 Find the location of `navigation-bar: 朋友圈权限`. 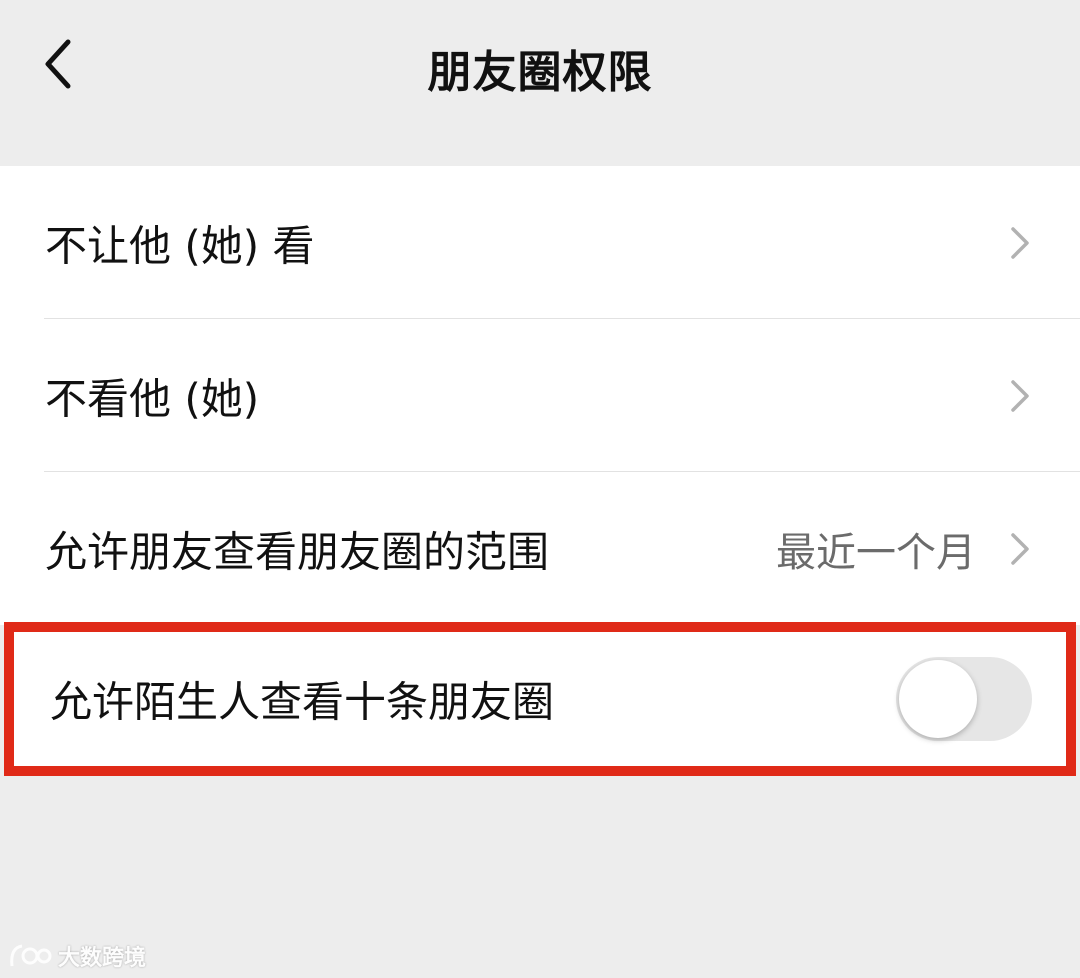

navigation-bar: 朋友圈权限 is located at coordinates (540, 70).